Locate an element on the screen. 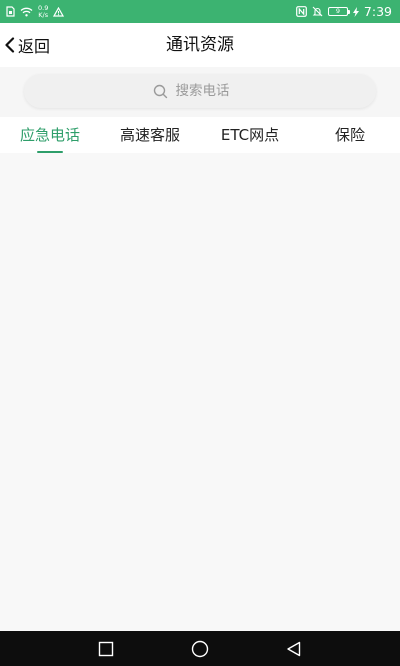 Image resolution: width=400 pixels, height=666 pixels. search-icon is located at coordinates (160, 91).